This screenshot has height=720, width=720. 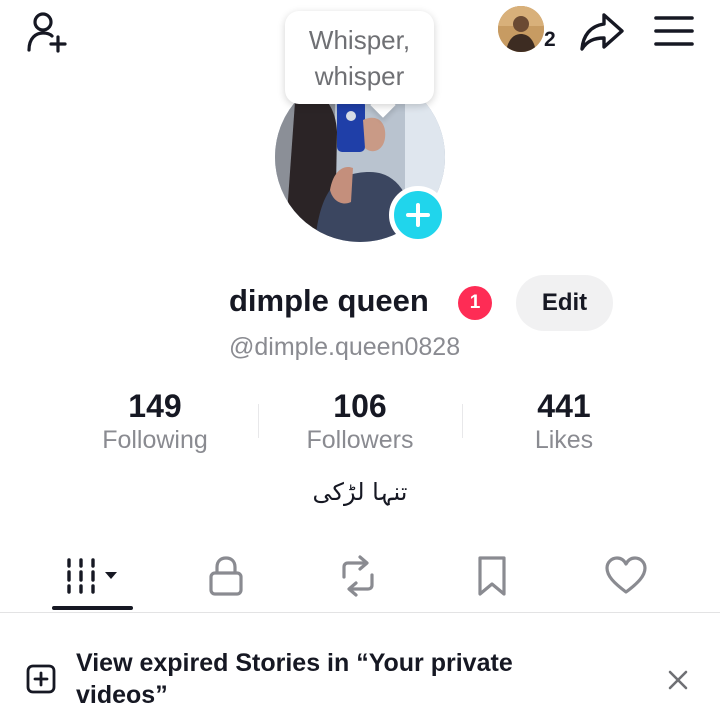 I want to click on add-story-button, so click(x=418, y=215).